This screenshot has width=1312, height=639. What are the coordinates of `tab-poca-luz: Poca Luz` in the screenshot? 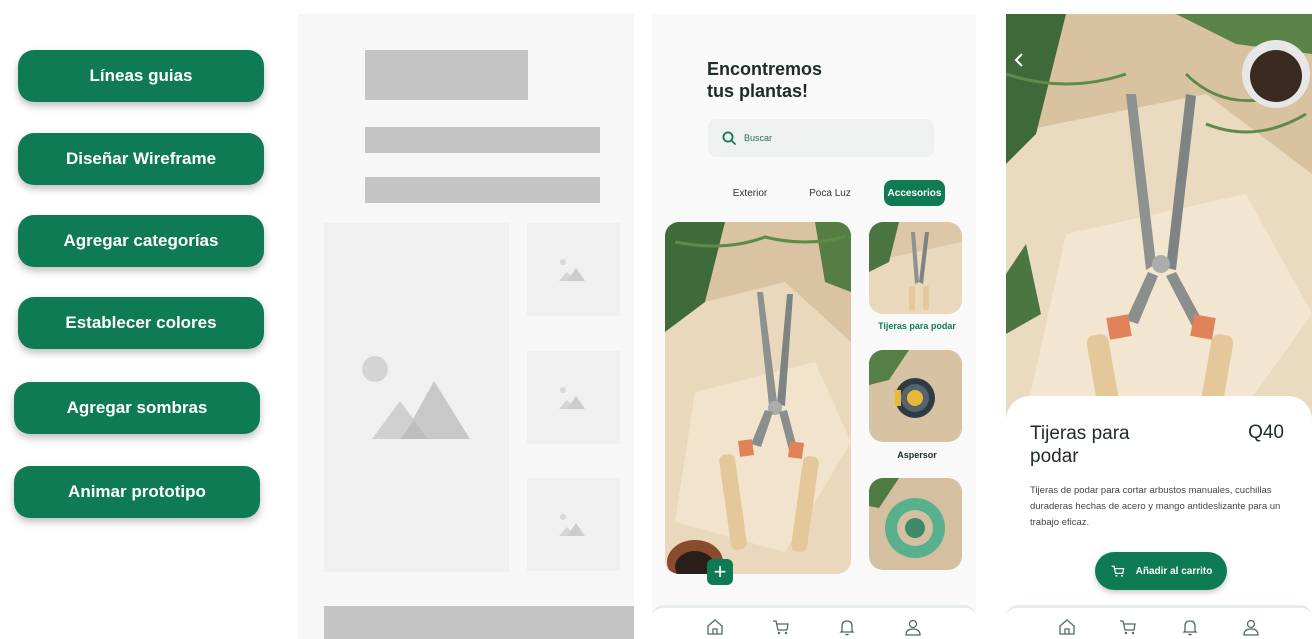 It's located at (830, 193).